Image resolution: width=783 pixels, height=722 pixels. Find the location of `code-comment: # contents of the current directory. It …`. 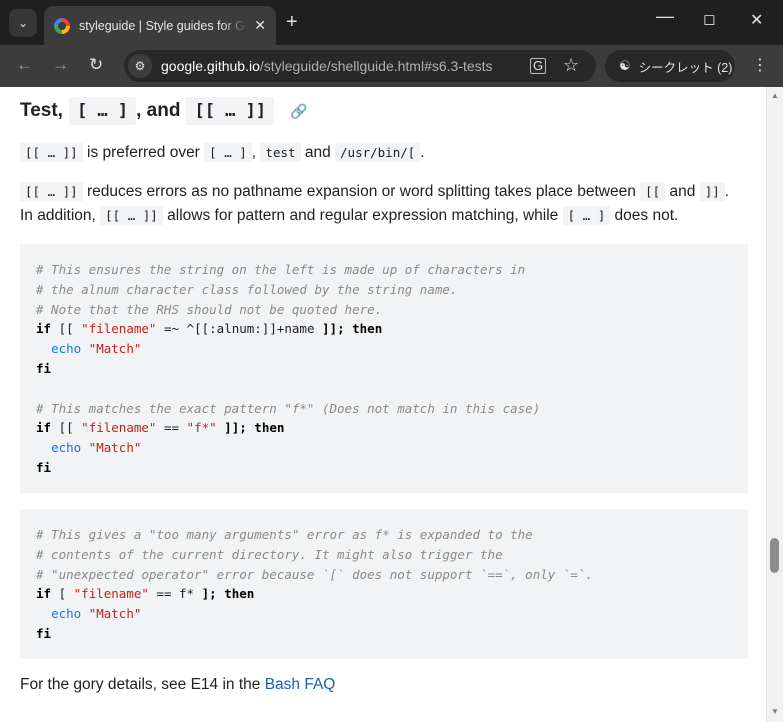

code-comment: # contents of the current directory. It … is located at coordinates (269, 554).